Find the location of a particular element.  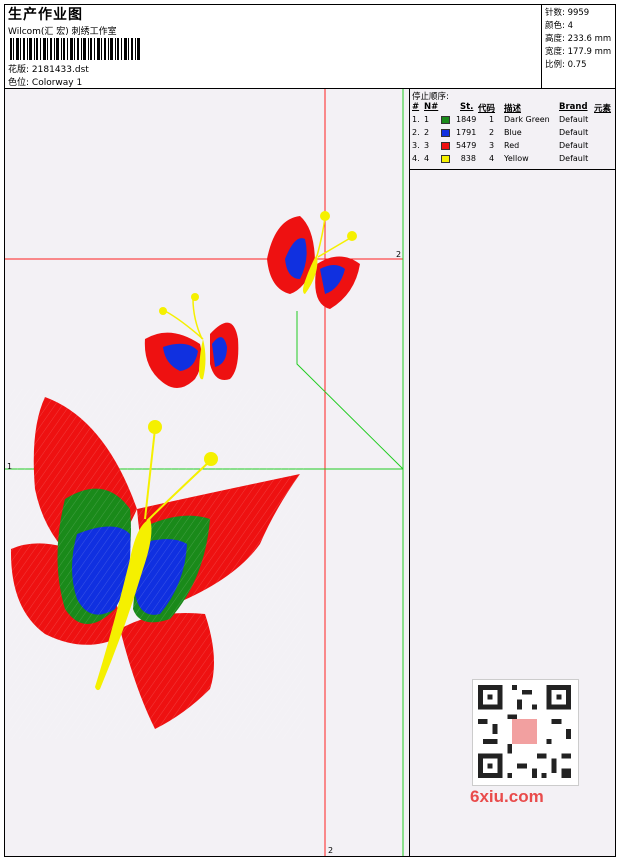

design-width: 宽度: 177.9 mm is located at coordinates (578, 52).